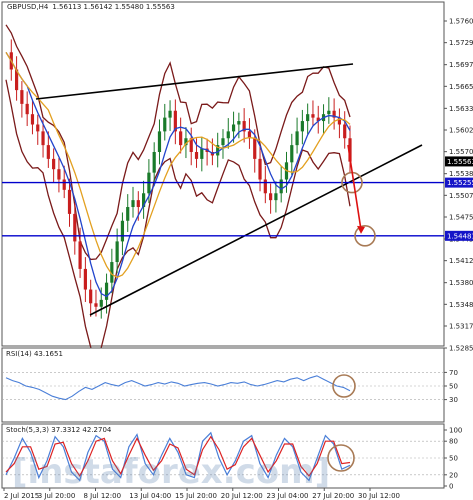 This screenshot has height=500, width=473. What do you see at coordinates (34, 354) in the screenshot?
I see `rsi-label: RSI(14) 43.1651` at bounding box center [34, 354].